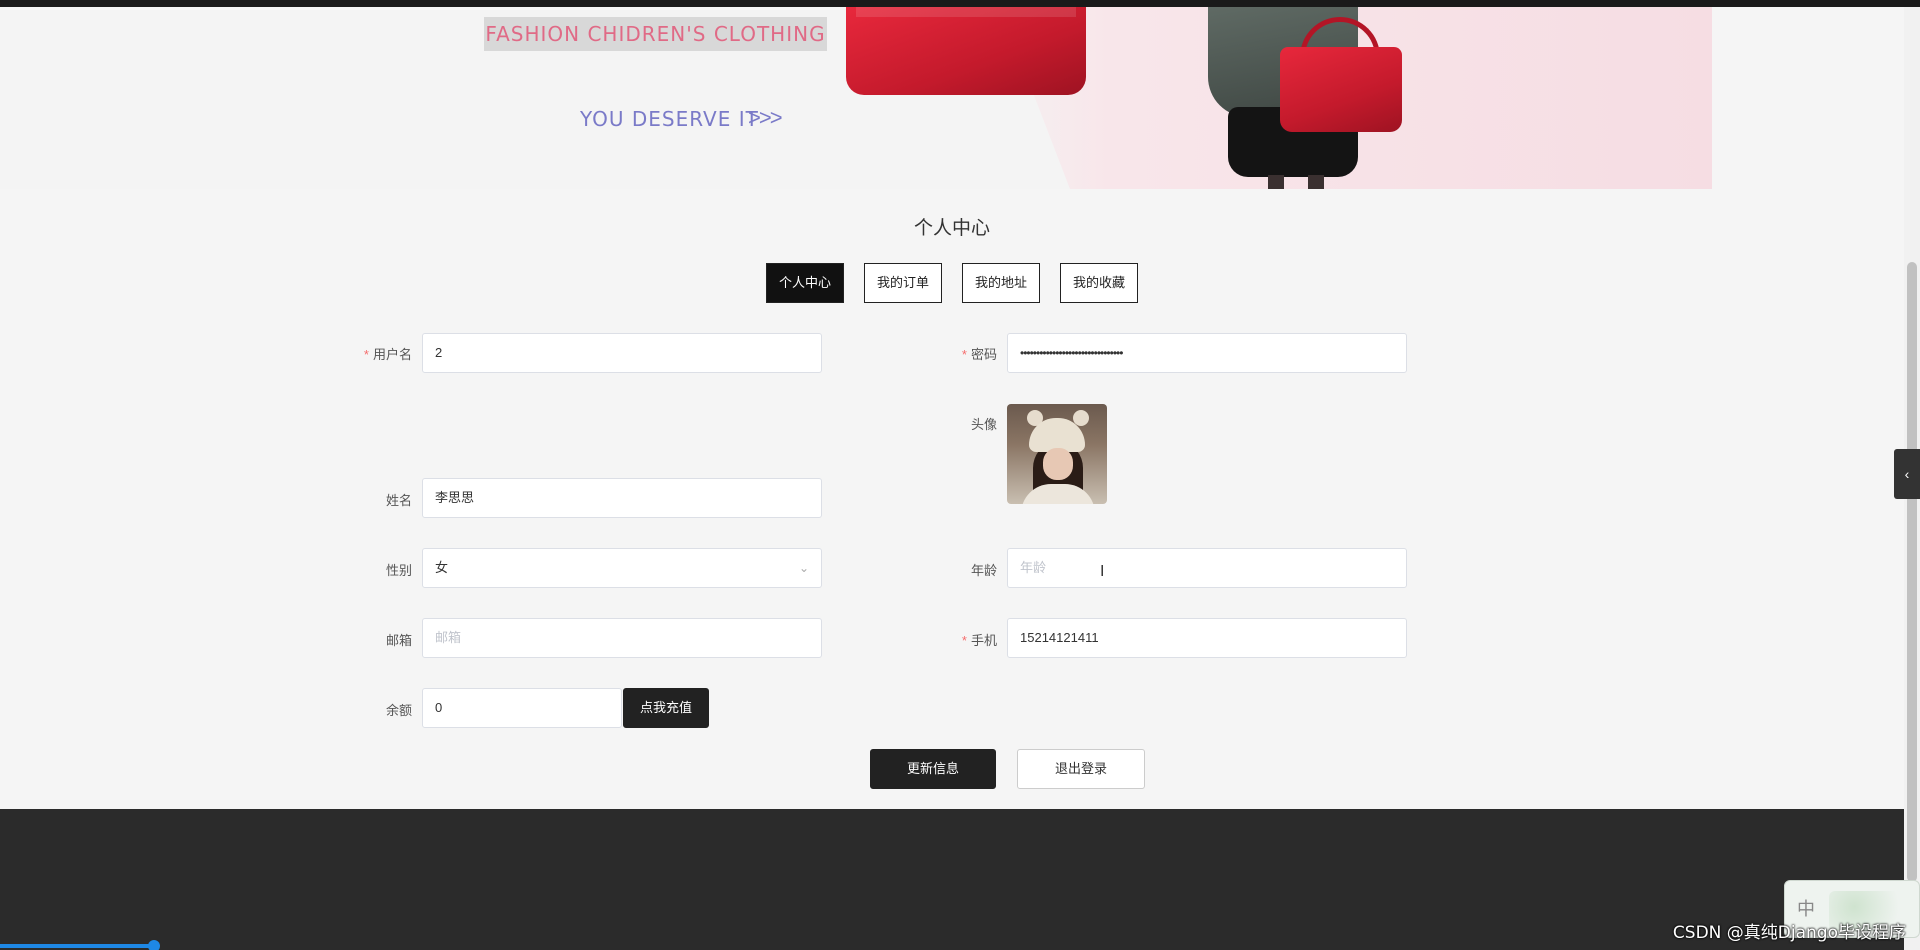 This screenshot has width=1920, height=950. What do you see at coordinates (951, 228) in the screenshot?
I see `page-title: 个人中心` at bounding box center [951, 228].